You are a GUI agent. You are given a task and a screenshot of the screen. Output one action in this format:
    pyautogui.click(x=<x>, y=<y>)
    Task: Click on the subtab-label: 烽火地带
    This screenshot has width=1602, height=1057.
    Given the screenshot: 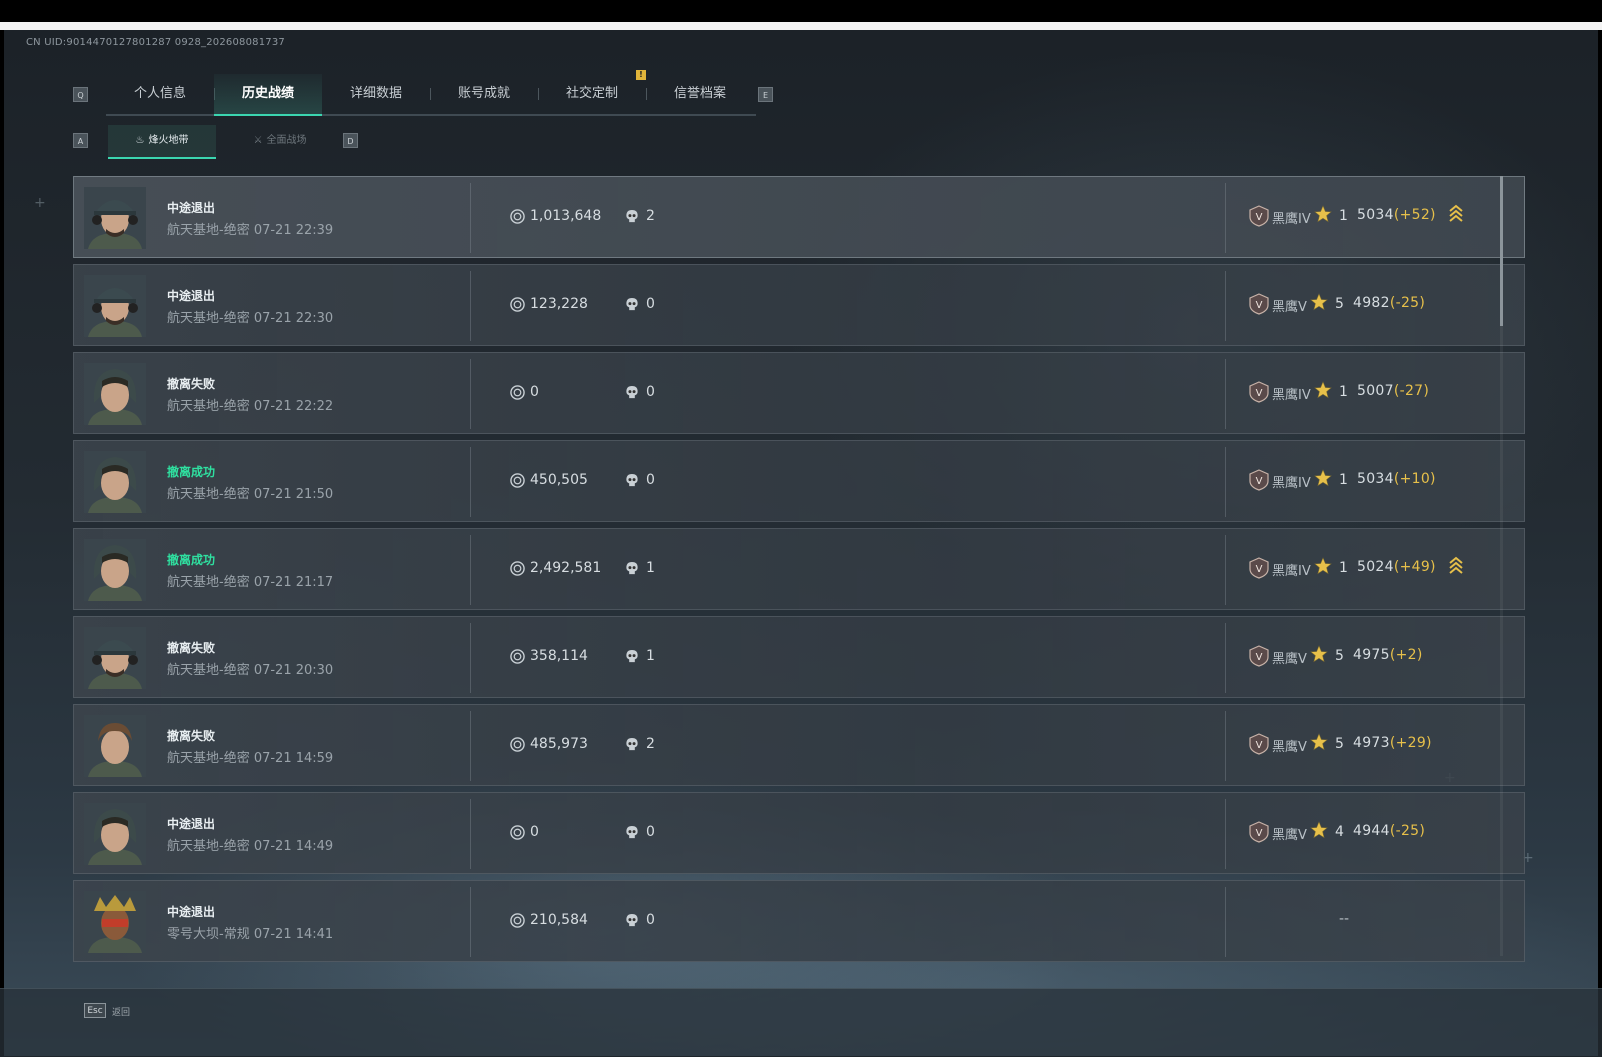 What is the action you would take?
    pyautogui.click(x=168, y=140)
    